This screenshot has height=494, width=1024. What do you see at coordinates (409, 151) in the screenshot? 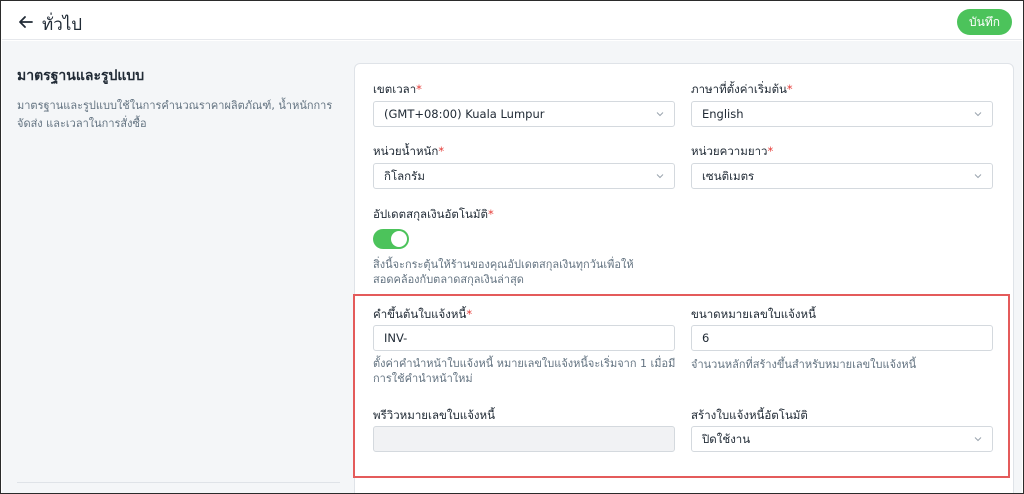
I see `weight-unit-label: หน่วยน้ำหนัก*` at bounding box center [409, 151].